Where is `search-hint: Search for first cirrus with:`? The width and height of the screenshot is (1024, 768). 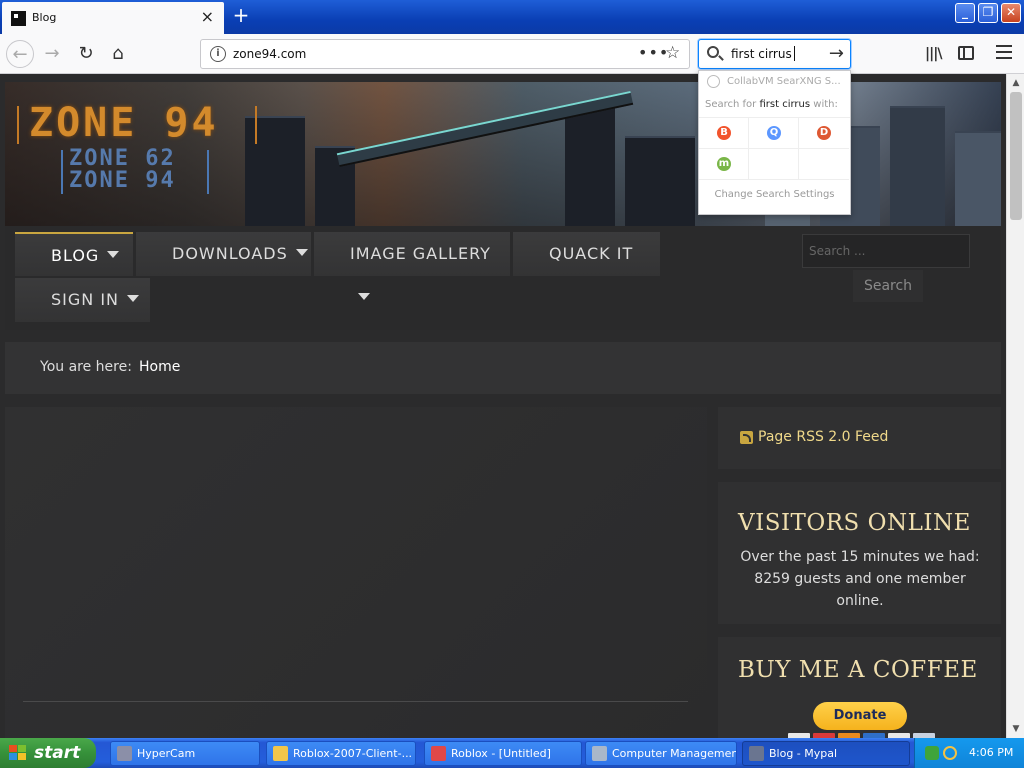 search-hint: Search for first cirrus with: is located at coordinates (771, 104).